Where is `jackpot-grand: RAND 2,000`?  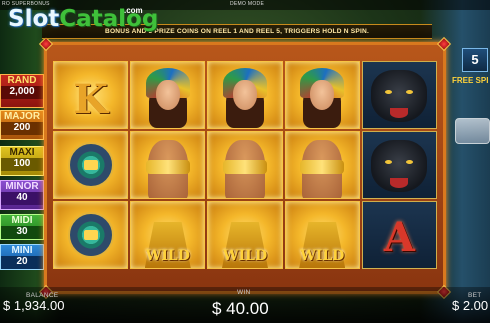 jackpot-grand: RAND 2,000 is located at coordinates (22, 91).